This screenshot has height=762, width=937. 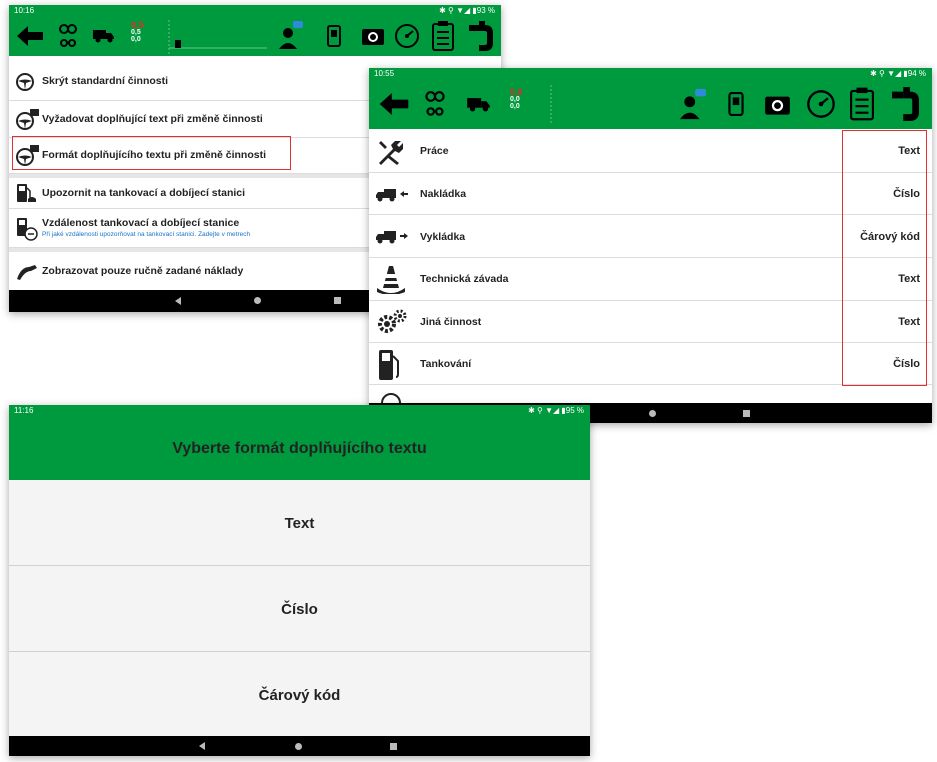 What do you see at coordinates (443, 194) in the screenshot?
I see `list-item-label: Nakládka` at bounding box center [443, 194].